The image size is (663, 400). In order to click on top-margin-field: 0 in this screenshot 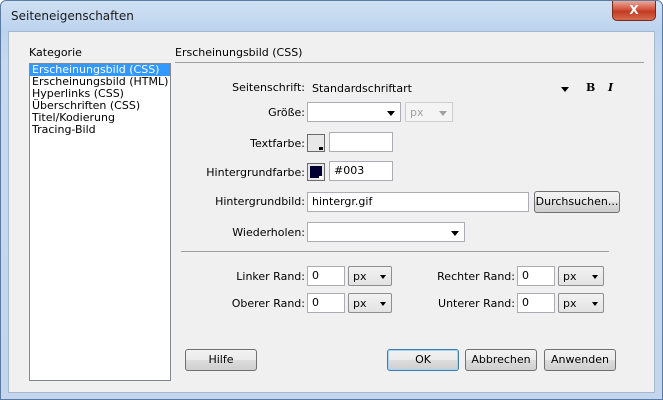, I will do `click(326, 303)`.